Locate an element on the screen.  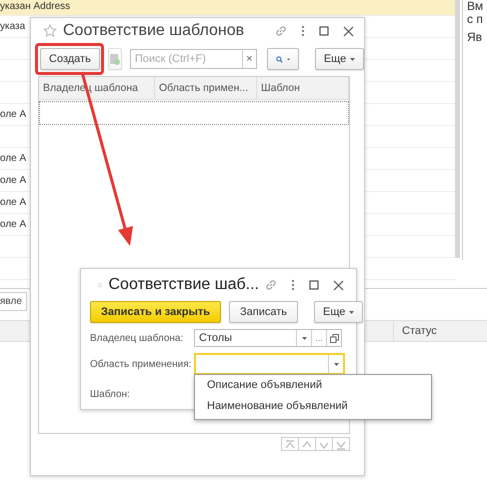
panel-text: Вм is located at coordinates (475, 6).